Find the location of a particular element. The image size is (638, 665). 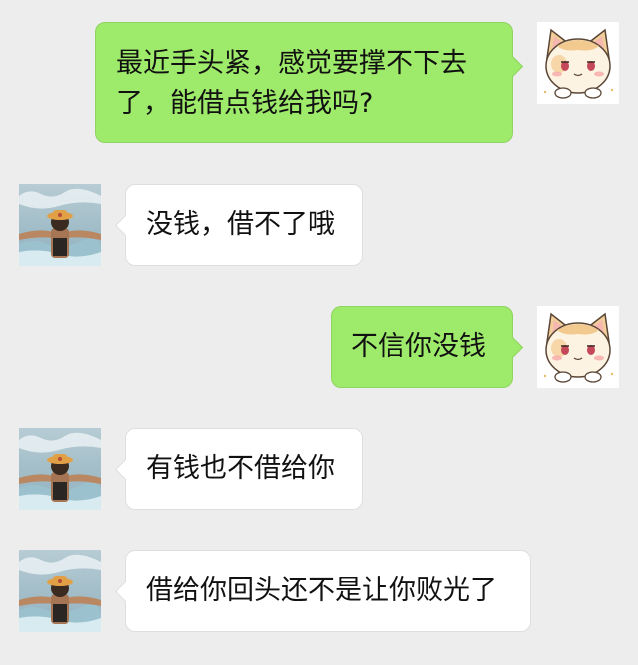

message-bubble-sent: 最近手头紧，感觉要撑不下去 了，能借点钱给我吗? is located at coordinates (309, 82).